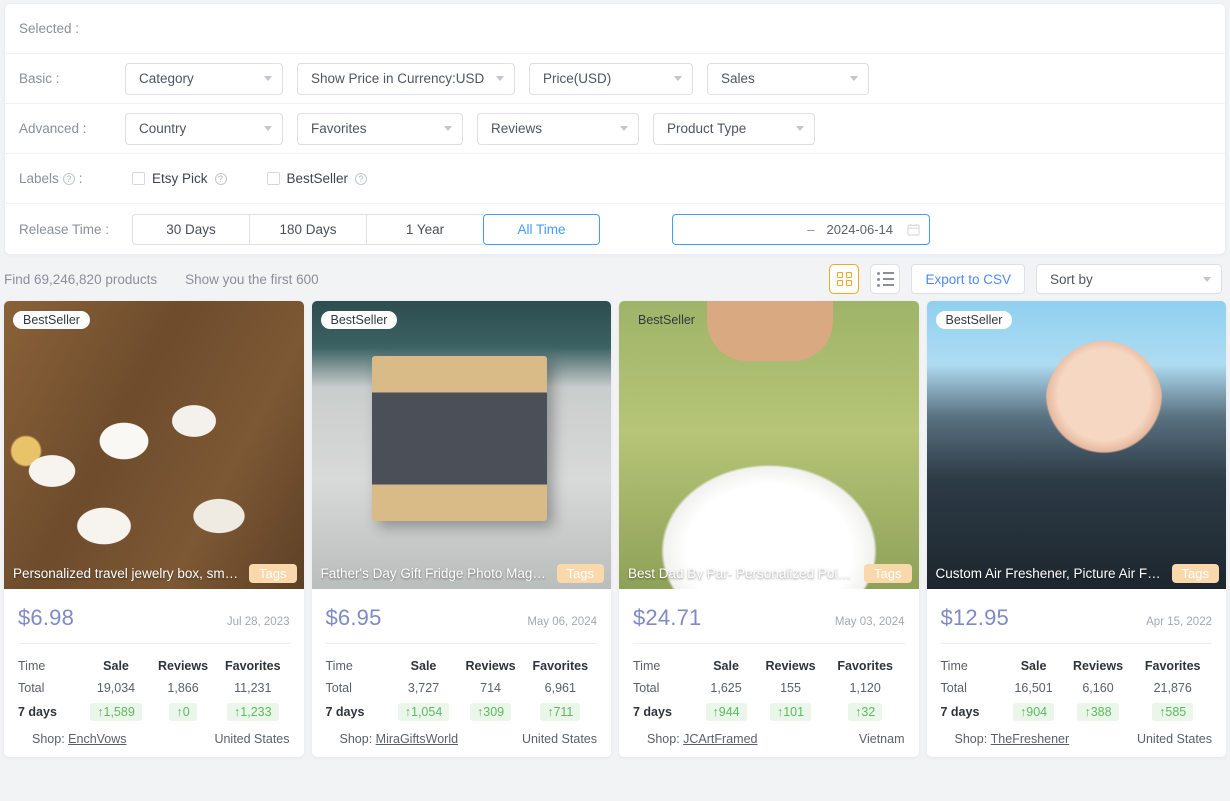 The width and height of the screenshot is (1230, 801). What do you see at coordinates (353, 617) in the screenshot?
I see `product-price: $6.95` at bounding box center [353, 617].